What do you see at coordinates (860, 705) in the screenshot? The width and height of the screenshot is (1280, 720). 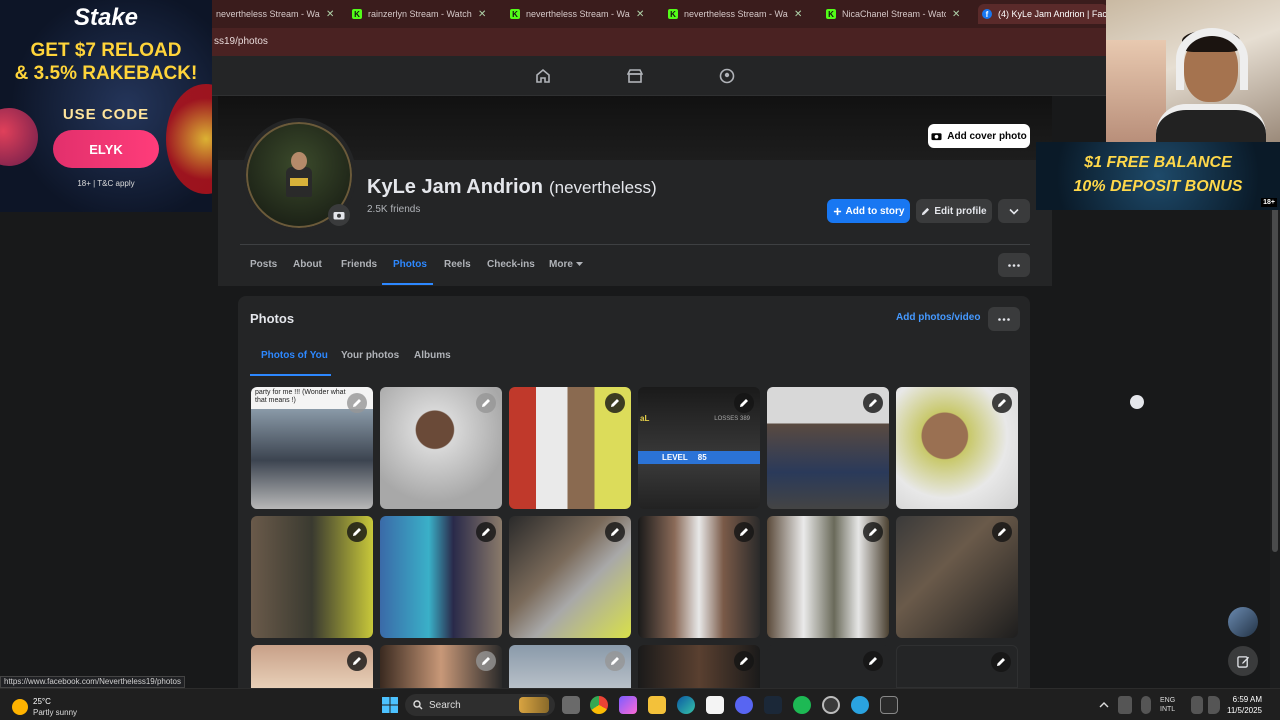 I see `telegram-icon` at bounding box center [860, 705].